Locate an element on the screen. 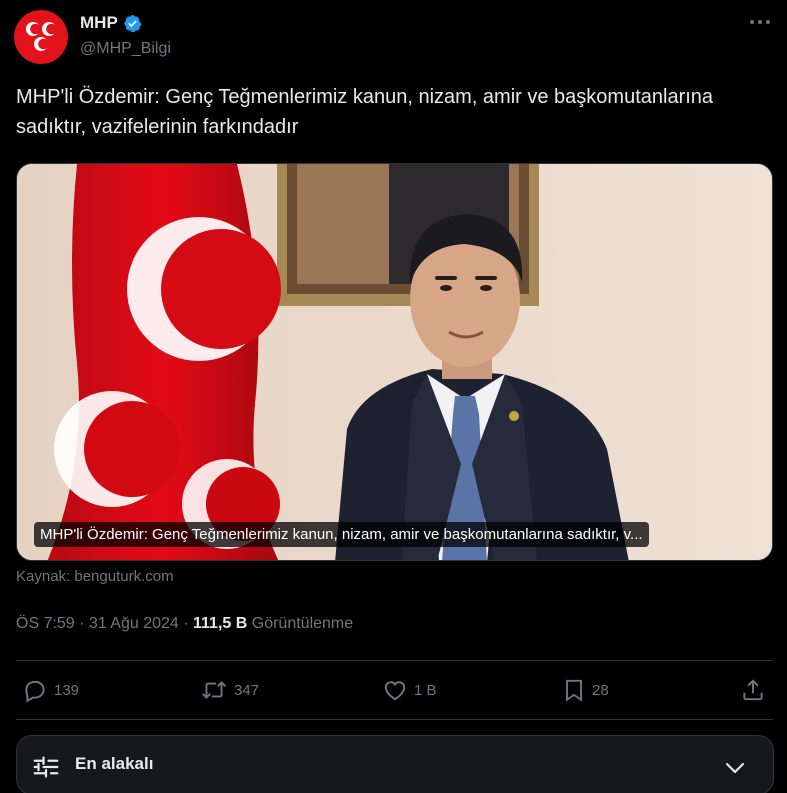 Image resolution: width=787 pixels, height=793 pixels. more-dots-icon is located at coordinates (760, 22).